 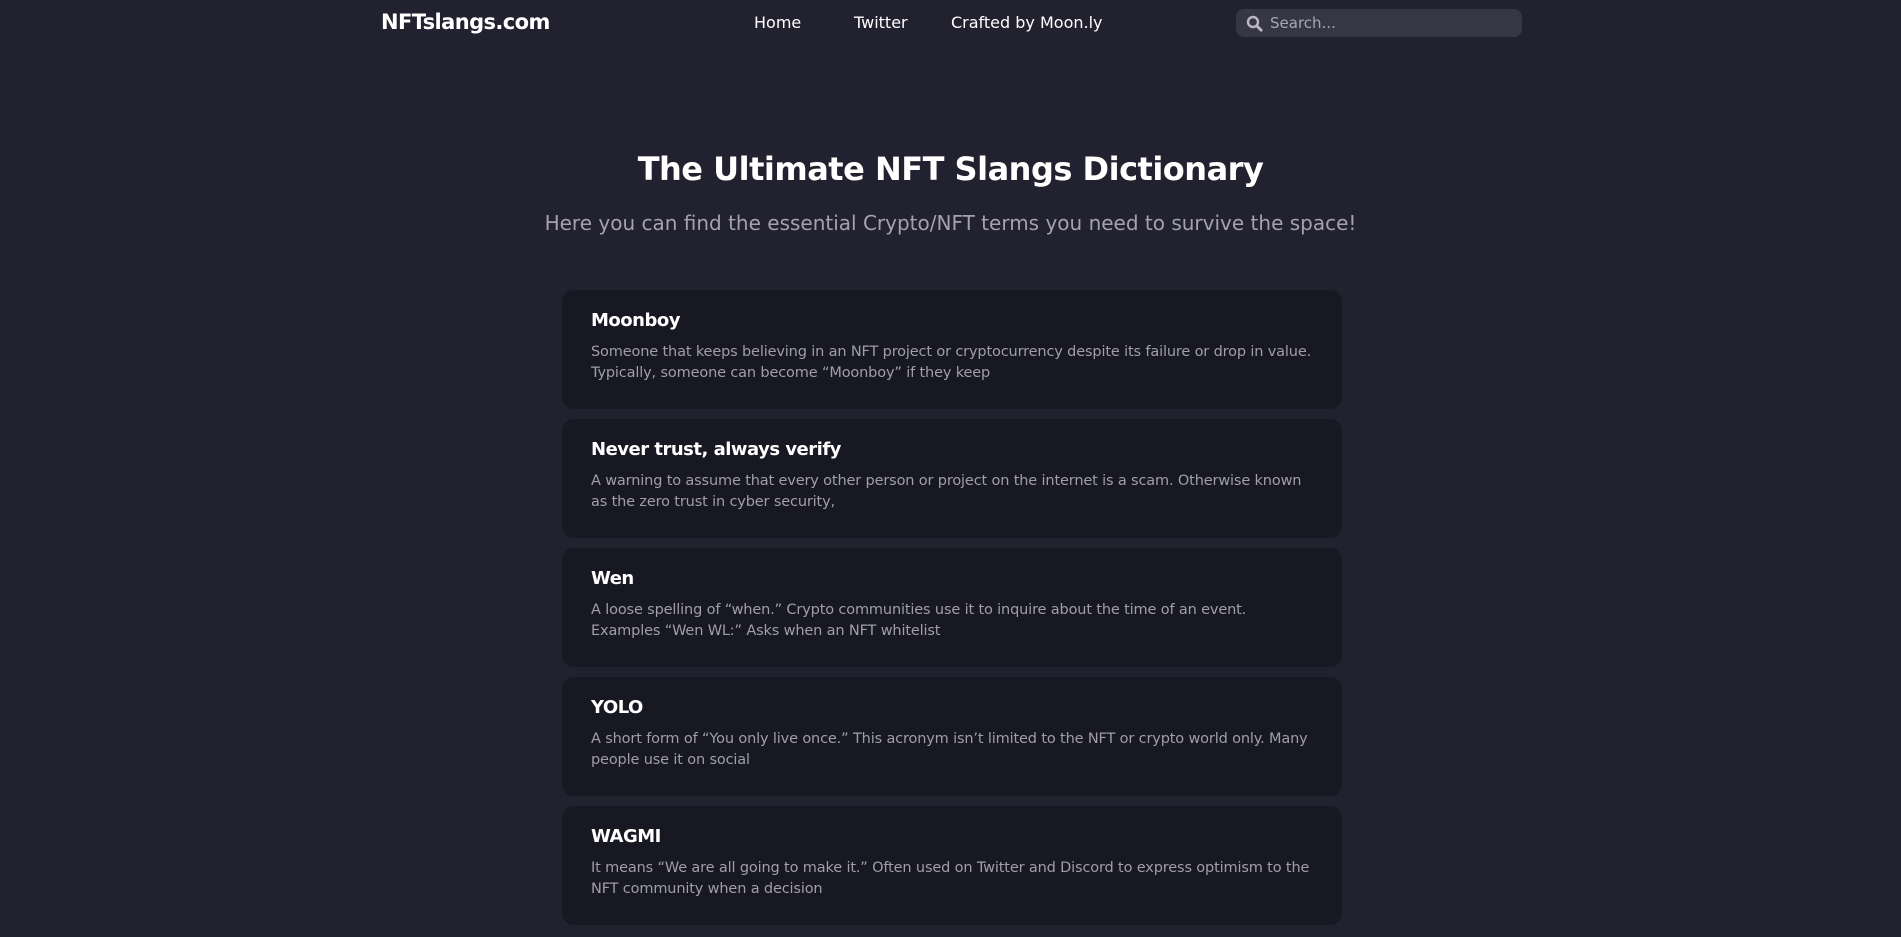 What do you see at coordinates (612, 578) in the screenshot?
I see `term-title: Wen` at bounding box center [612, 578].